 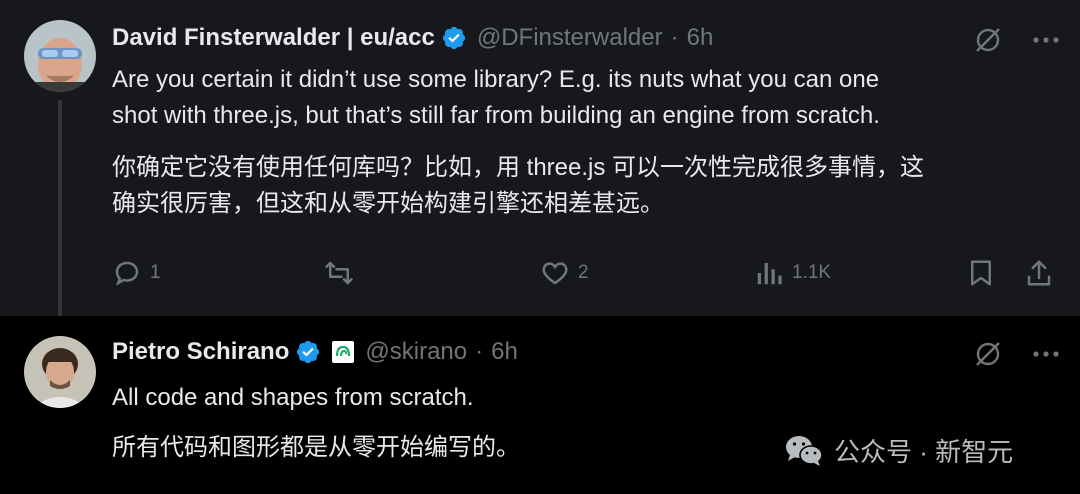 What do you see at coordinates (555, 273) in the screenshot?
I see `heart-icon` at bounding box center [555, 273].